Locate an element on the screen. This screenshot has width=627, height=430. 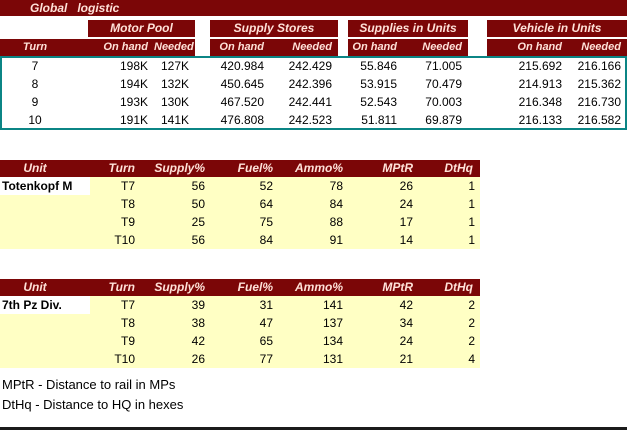
fuel-cell: 47 is located at coordinates (266, 323).